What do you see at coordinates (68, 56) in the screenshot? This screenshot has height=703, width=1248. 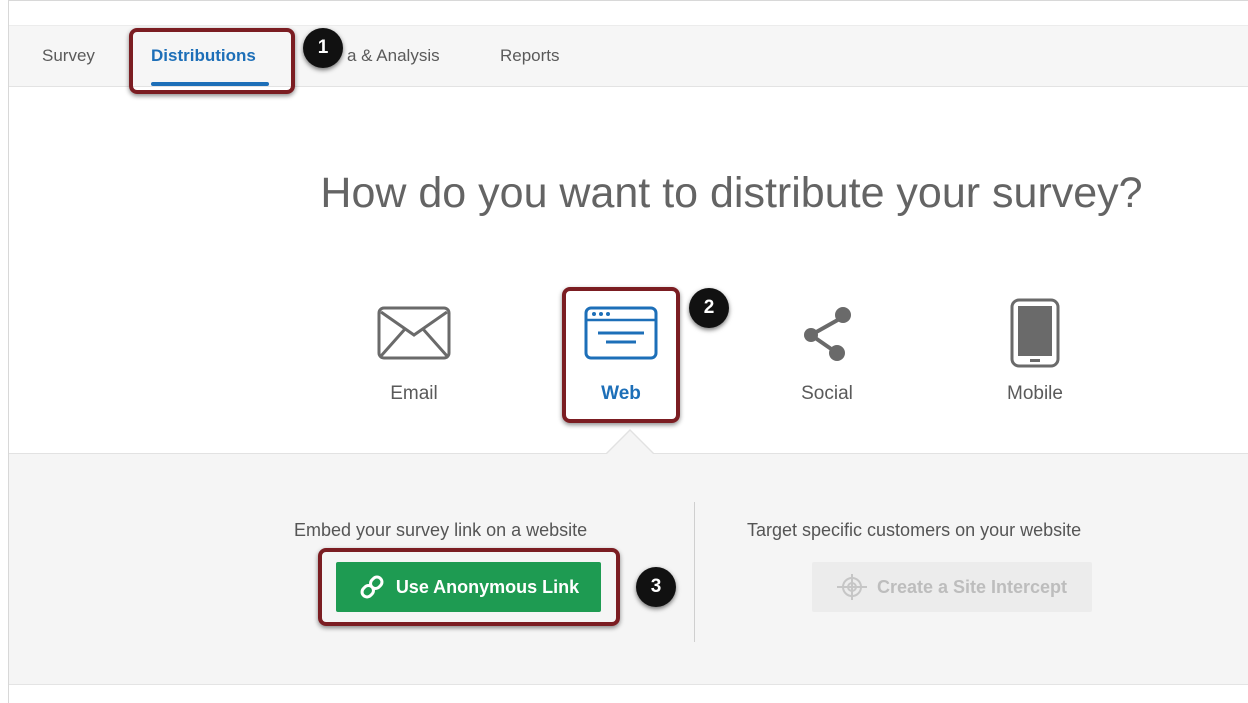 I see `tab-survey: Survey` at bounding box center [68, 56].